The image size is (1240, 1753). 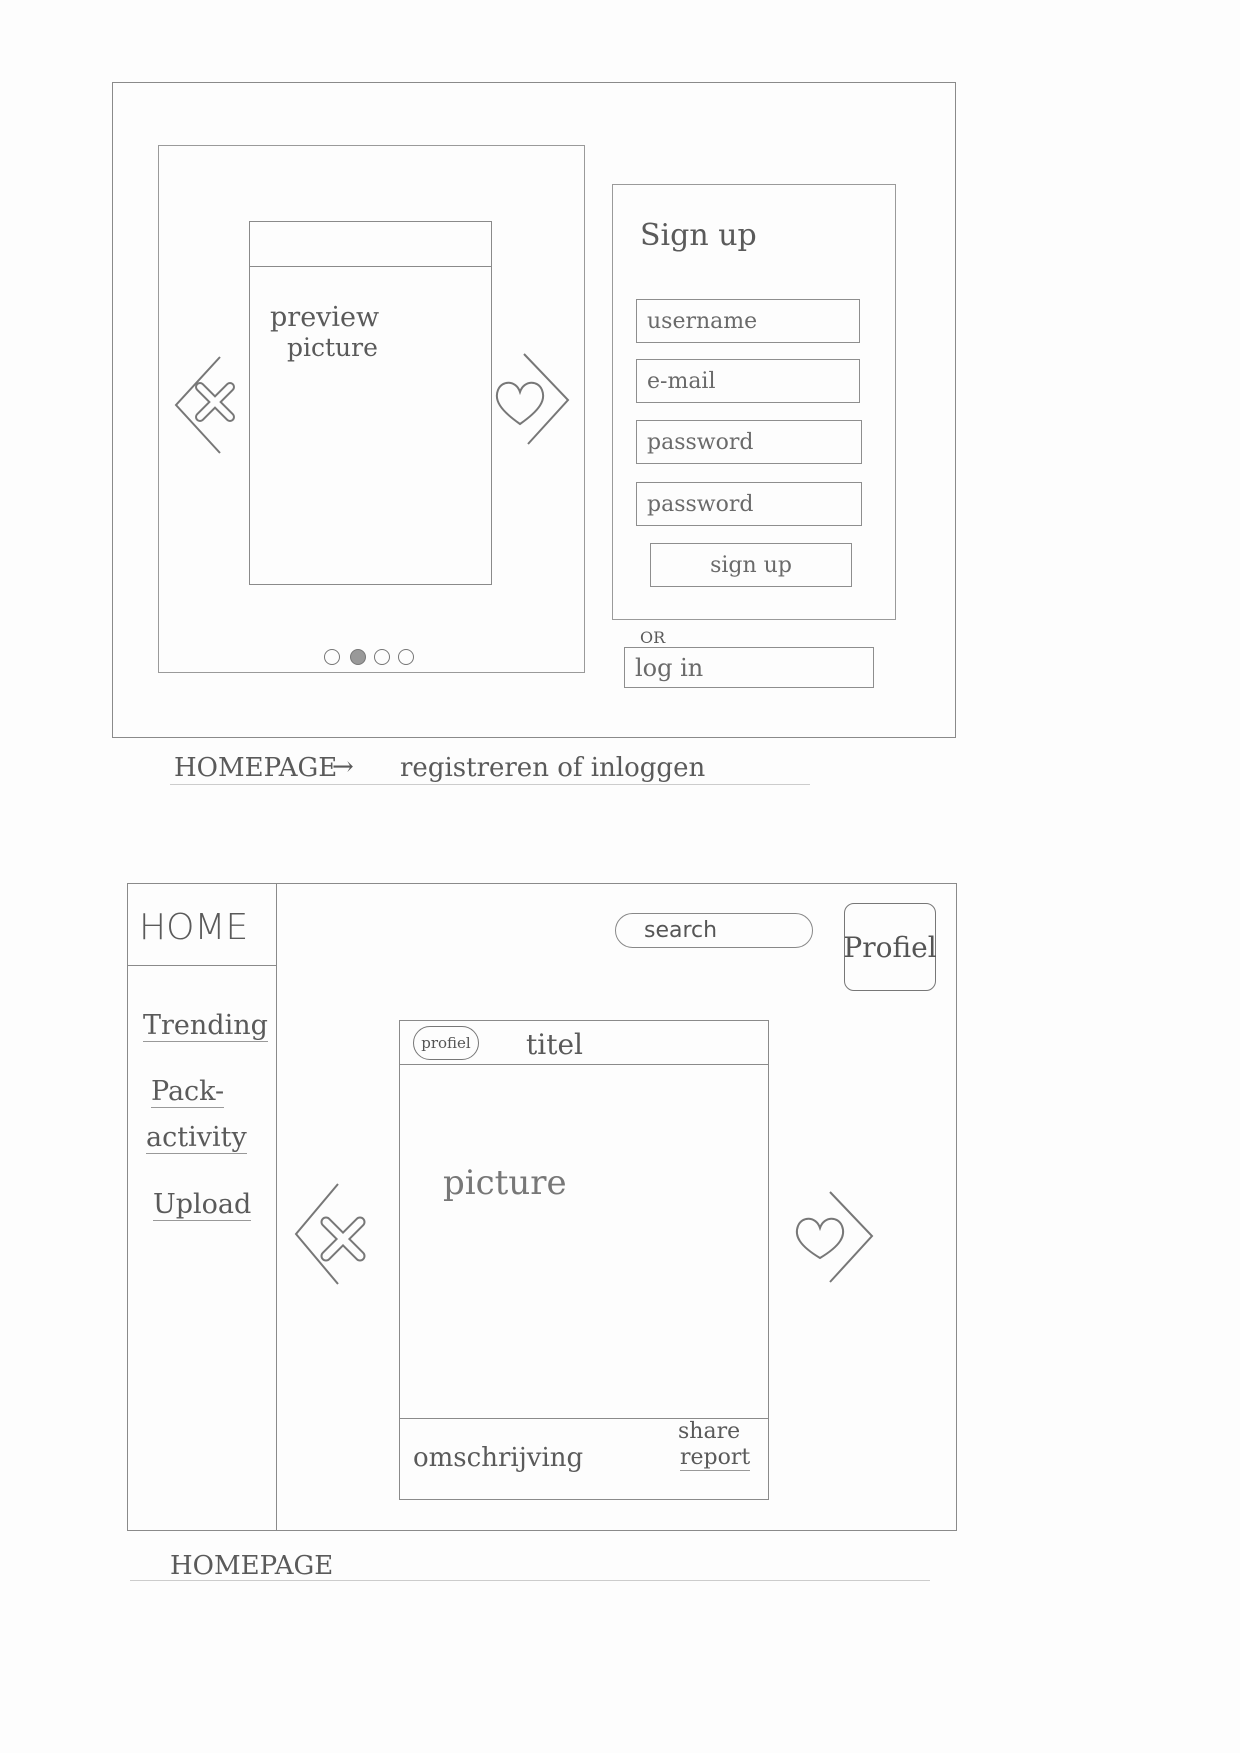 I want to click on signup-title: Sign up, so click(x=698, y=235).